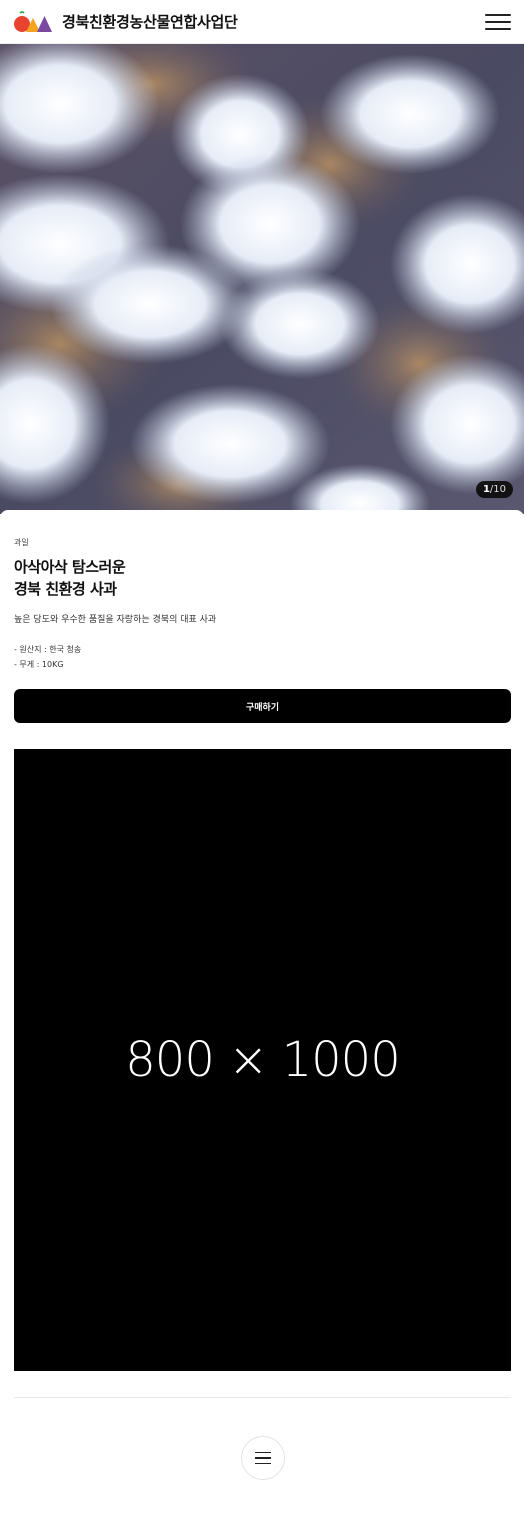 Image resolution: width=524 pixels, height=1516 pixels. Describe the element at coordinates (65, 589) in the screenshot. I see `product-title-line2: 경북 친환경 사과` at that location.